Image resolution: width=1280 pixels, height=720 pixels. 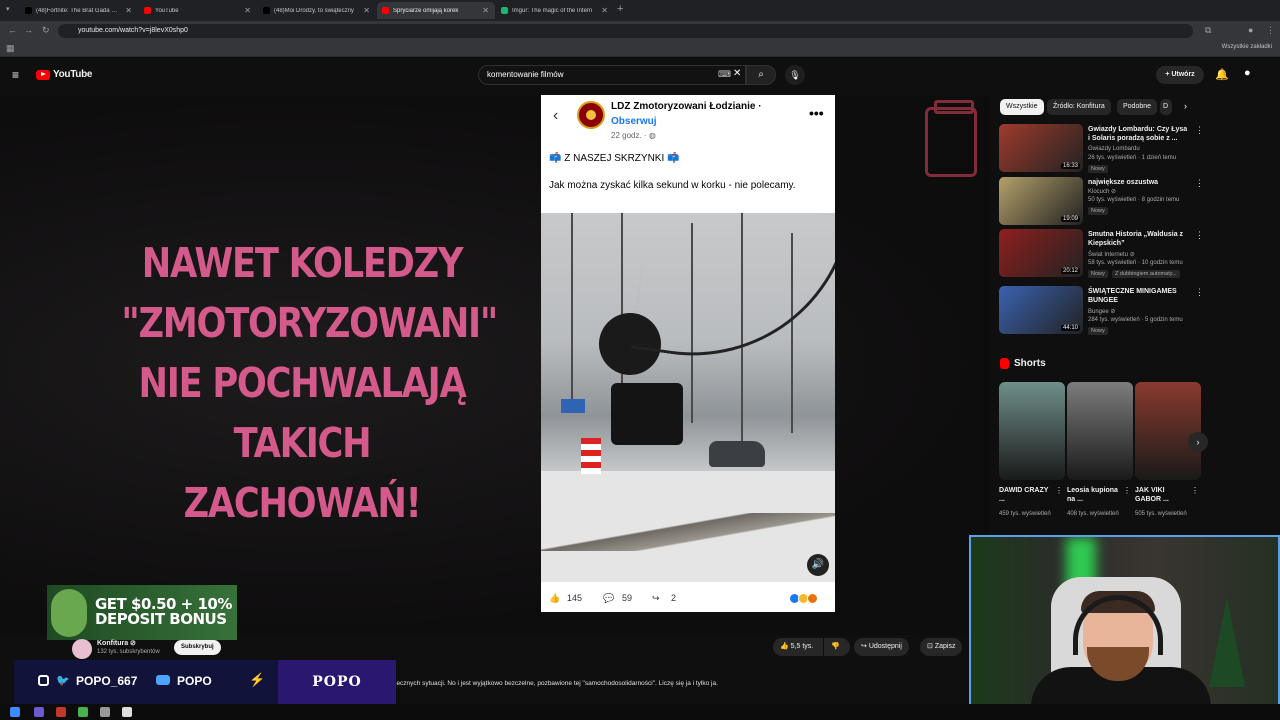 I want to click on video-thumbnail: 19:09, so click(x=1041, y=201).